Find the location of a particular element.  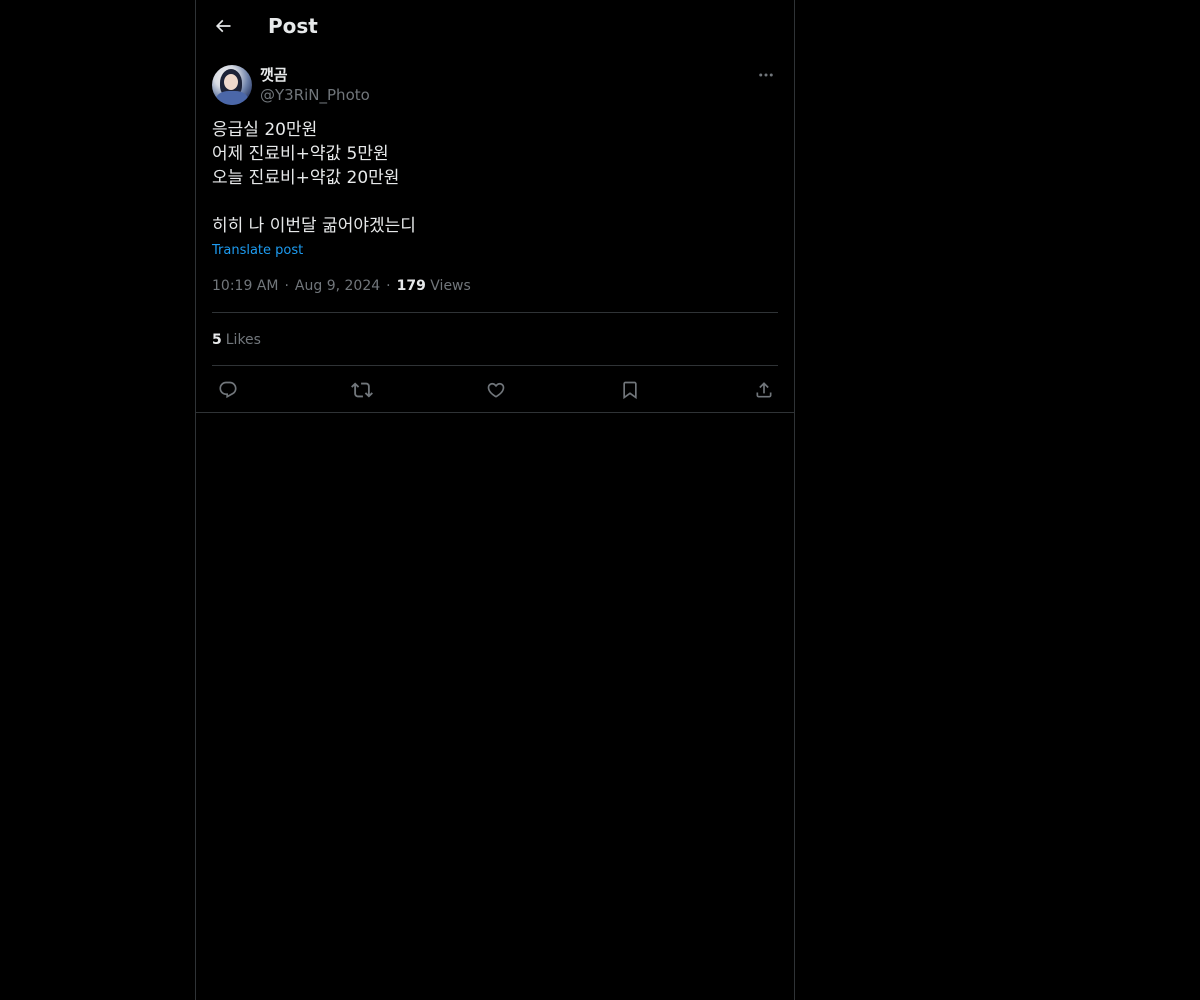

share-button is located at coordinates (764, 390).